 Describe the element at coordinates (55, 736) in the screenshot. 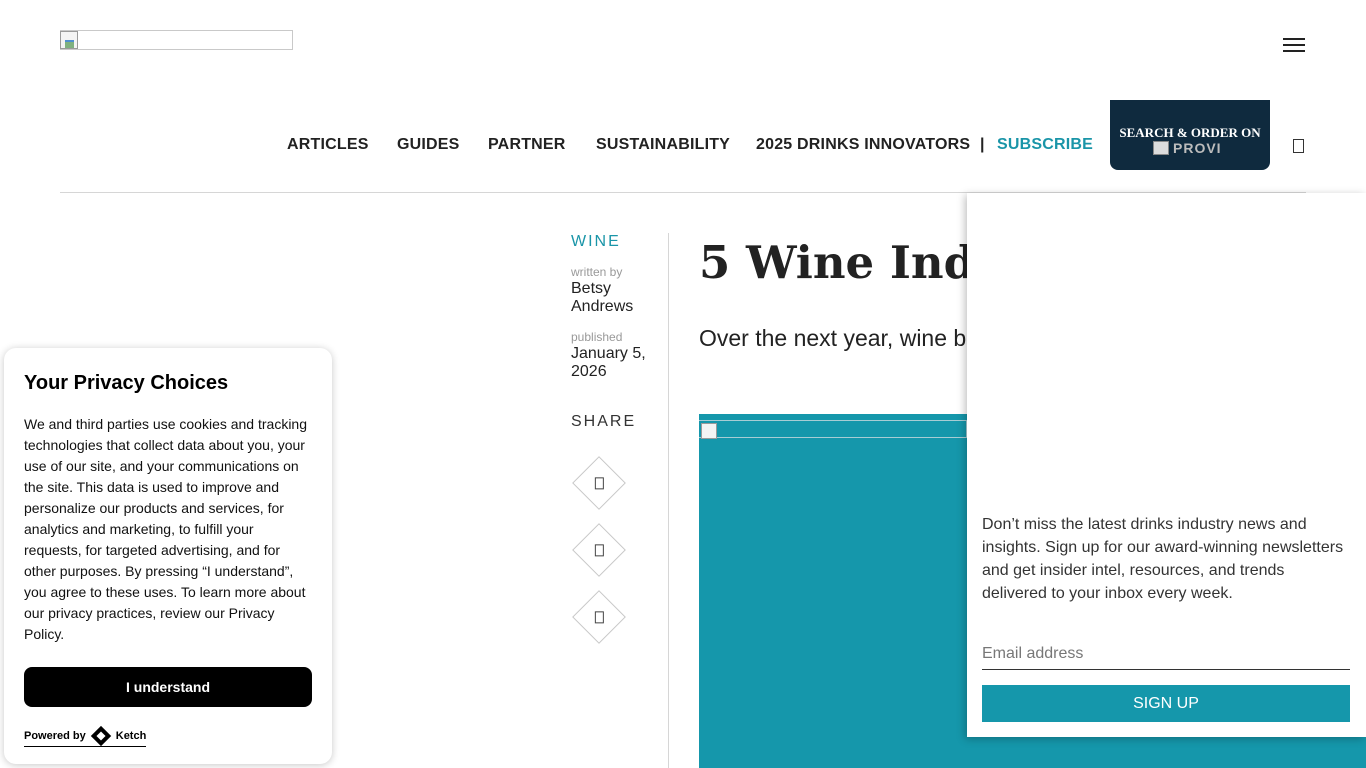

I see `powered-by-label: Powered by` at that location.